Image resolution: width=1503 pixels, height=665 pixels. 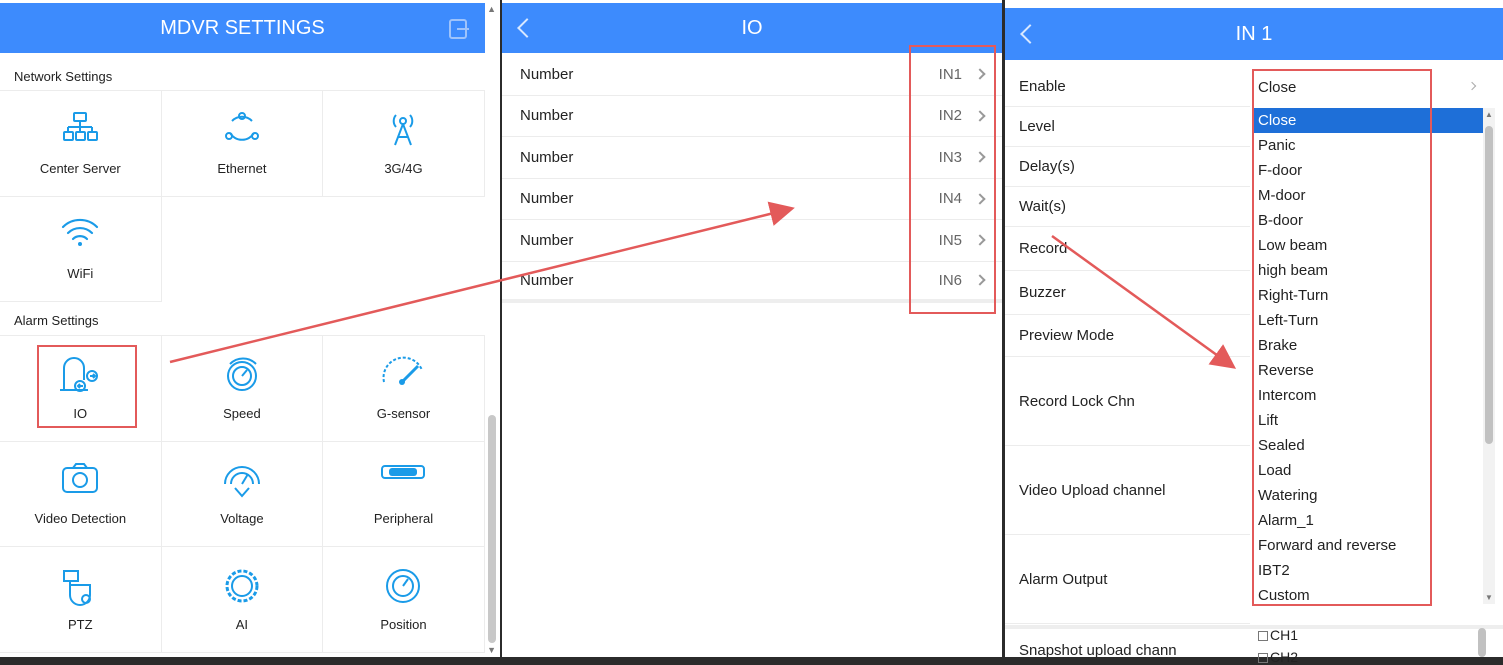 I want to click on io-row-in6: Number IN6, so click(x=752, y=282).